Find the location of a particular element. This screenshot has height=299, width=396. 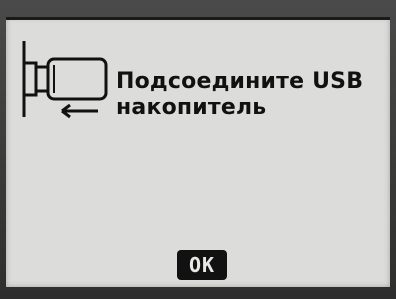

message-line-2: накопитель is located at coordinates (191, 107).